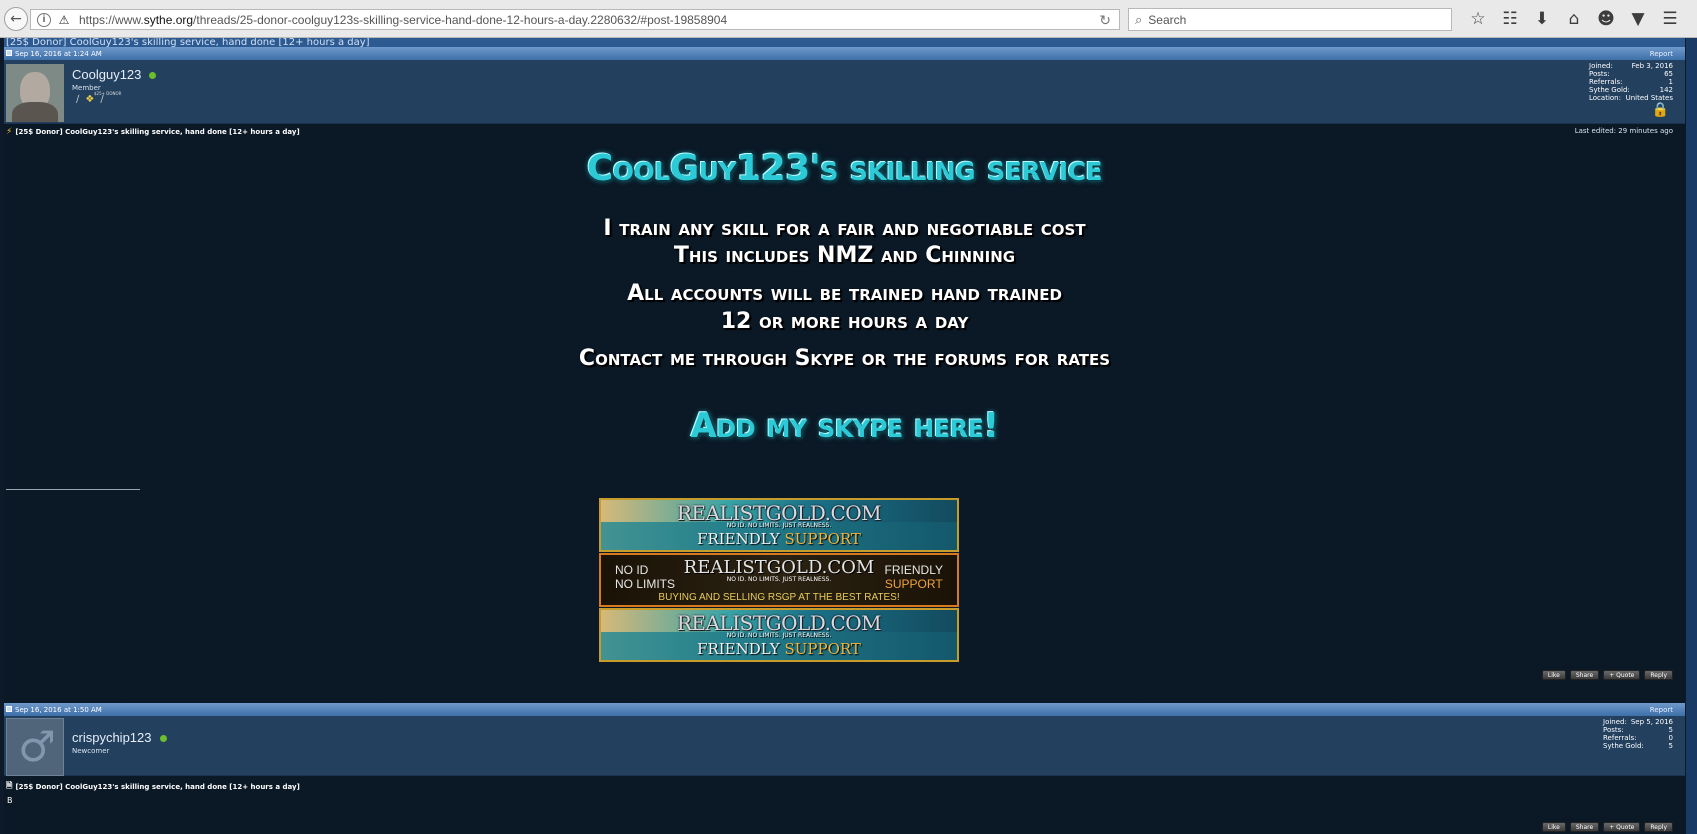 The height and width of the screenshot is (834, 1697). I want to click on search-placeholder: Search, so click(1167, 19).